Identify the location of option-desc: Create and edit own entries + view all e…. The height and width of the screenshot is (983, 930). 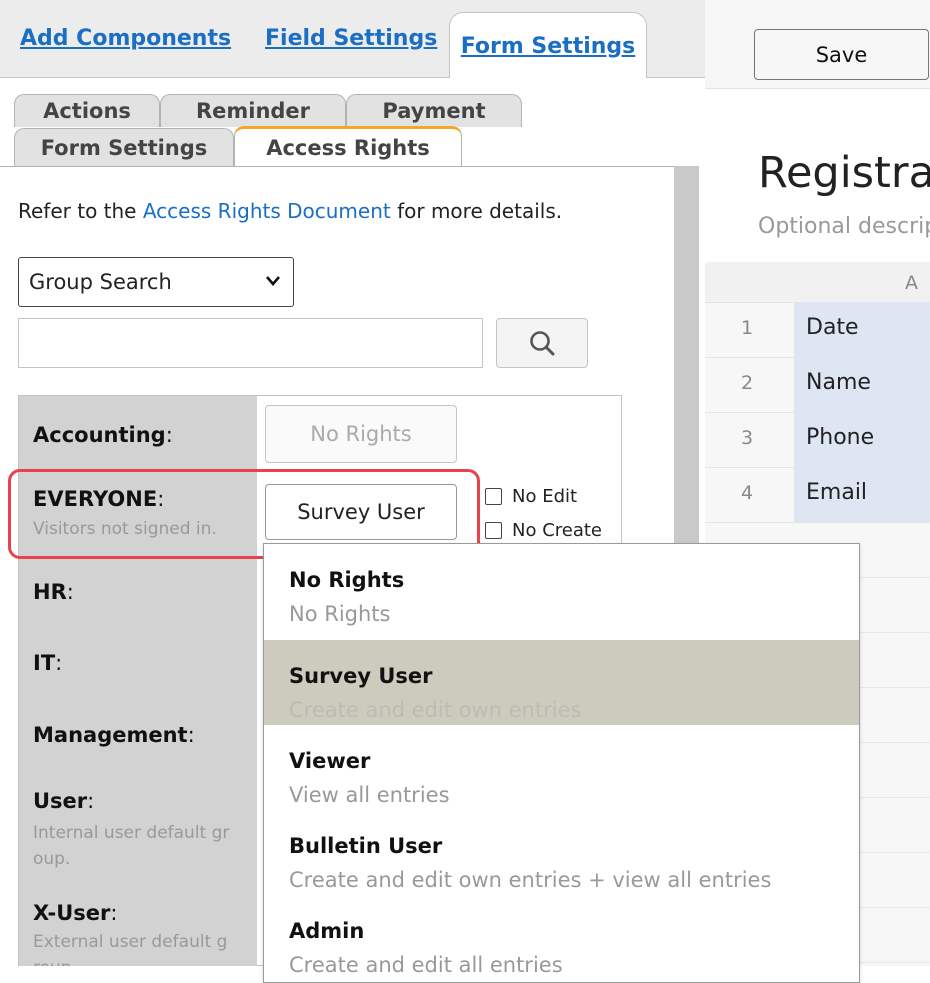
(530, 880).